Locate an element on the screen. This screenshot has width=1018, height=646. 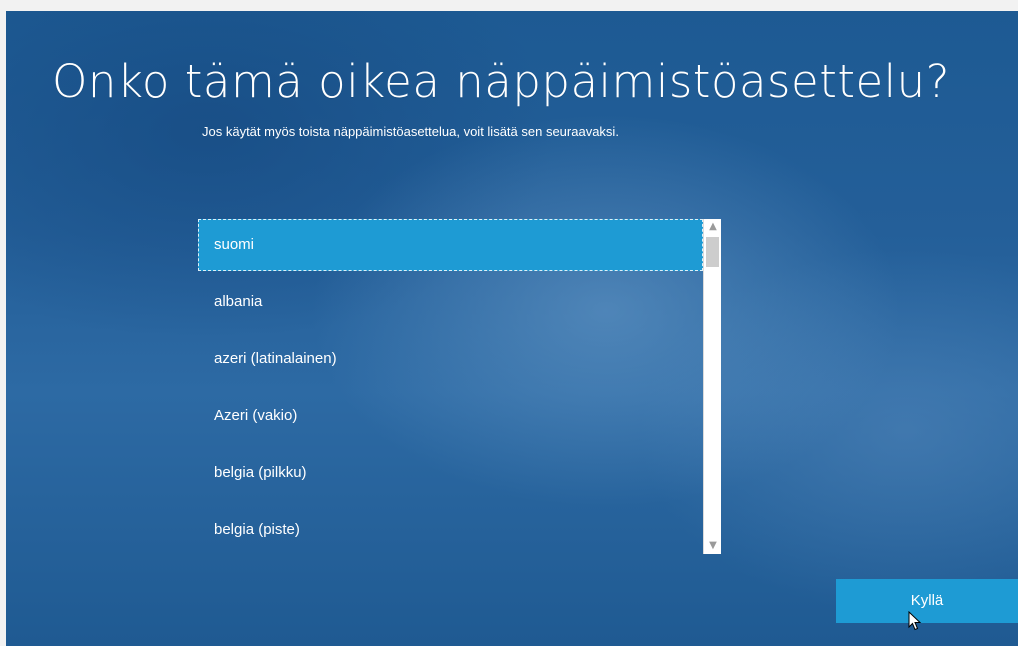
list-item-belgium-comma: belgia (pilkku) is located at coordinates (450, 473).